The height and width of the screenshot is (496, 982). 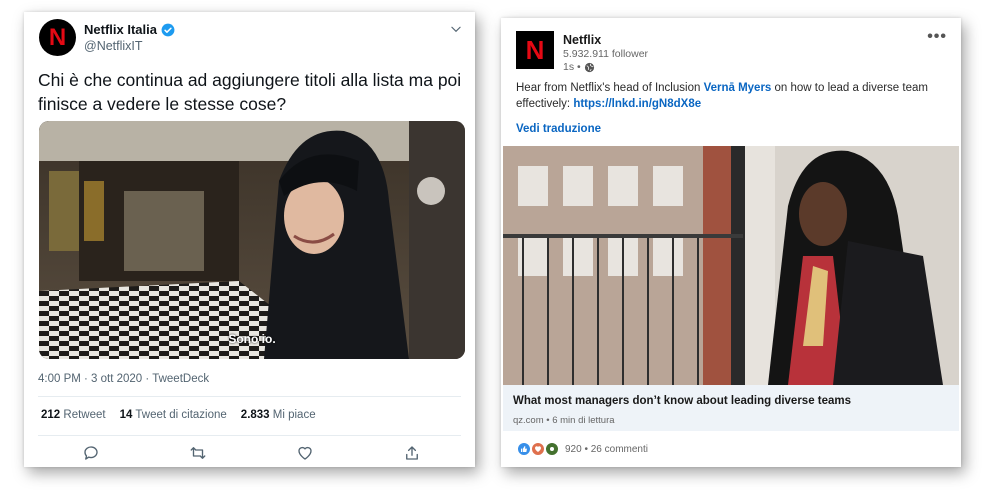 What do you see at coordinates (278, 415) in the screenshot?
I see `likes-stat: 2.833 Mi piace` at bounding box center [278, 415].